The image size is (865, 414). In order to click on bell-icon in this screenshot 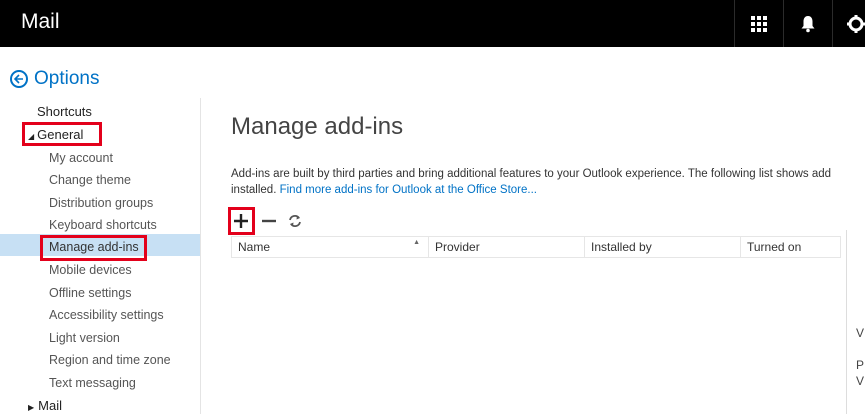, I will do `click(808, 23)`.